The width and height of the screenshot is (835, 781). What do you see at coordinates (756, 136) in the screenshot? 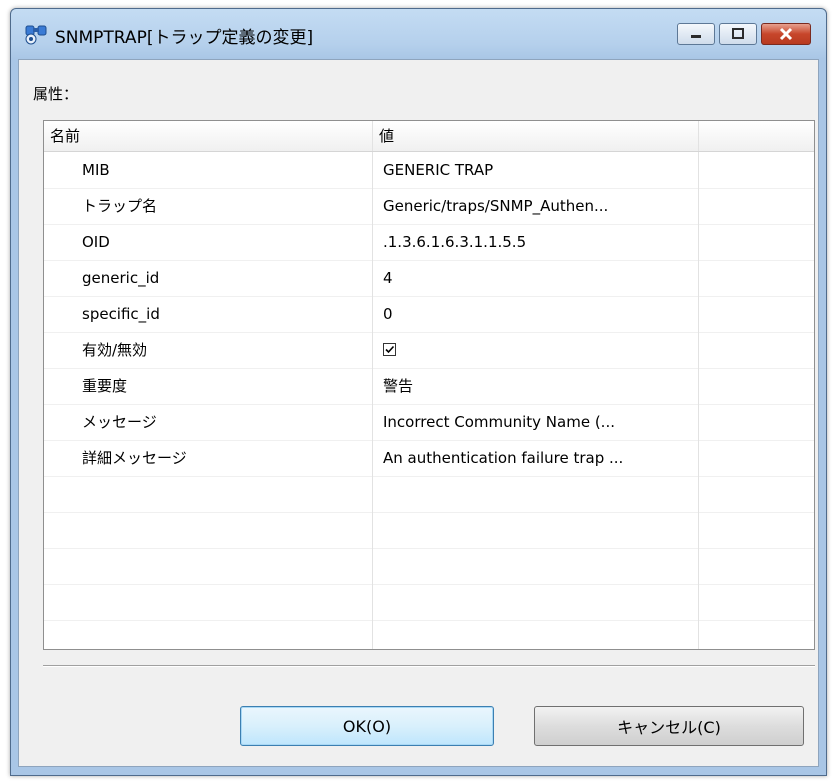
I see `column-header-extra` at bounding box center [756, 136].